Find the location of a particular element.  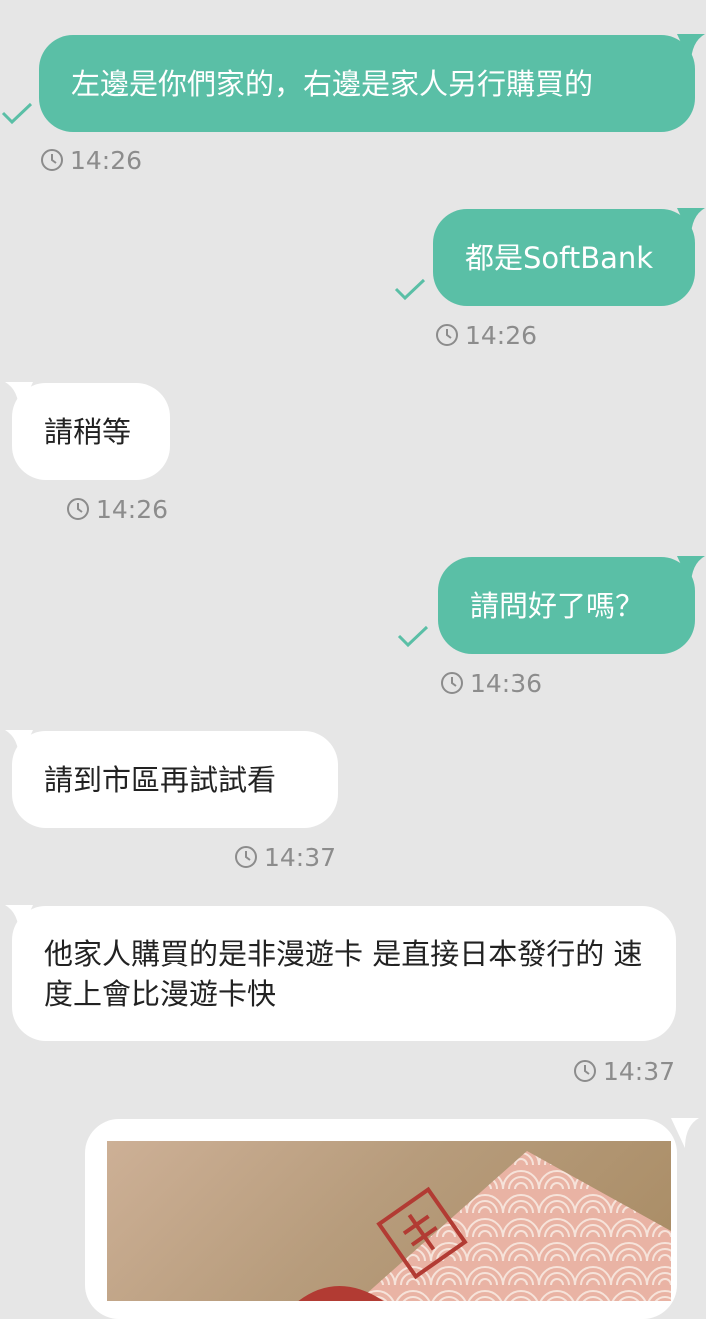

message-bubble-outgoing: 請問好了嗎？ is located at coordinates (566, 605).